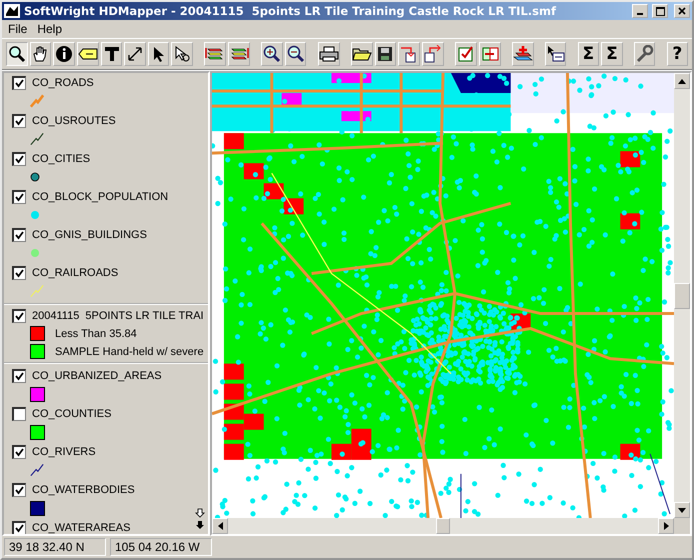 The image size is (694, 560). What do you see at coordinates (291, 11) in the screenshot?
I see `window-title: SoftWright HDMapper - 20041115 5points LR Tile Training Castle Rock LR TIL.smf` at bounding box center [291, 11].